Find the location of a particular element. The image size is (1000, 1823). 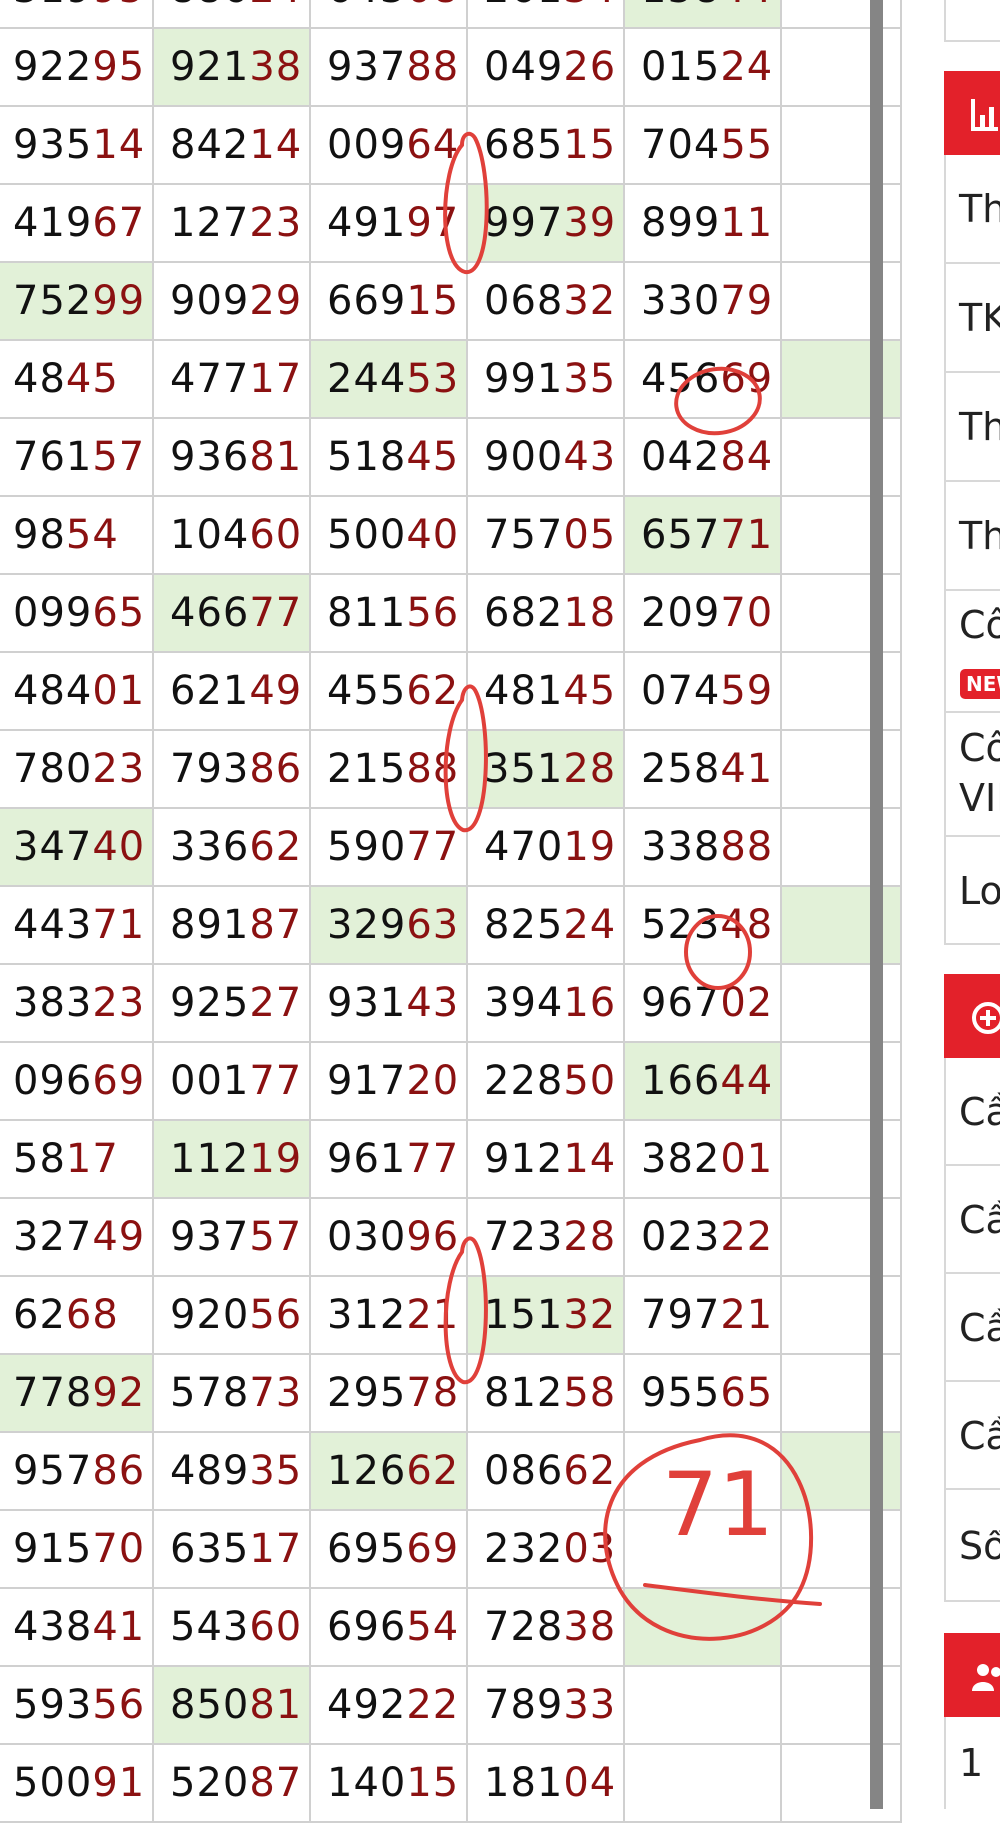

number-tail-digits: 87 is located at coordinates (276, 925).